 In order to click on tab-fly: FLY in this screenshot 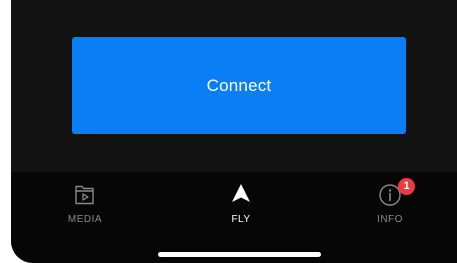, I will do `click(241, 207)`.